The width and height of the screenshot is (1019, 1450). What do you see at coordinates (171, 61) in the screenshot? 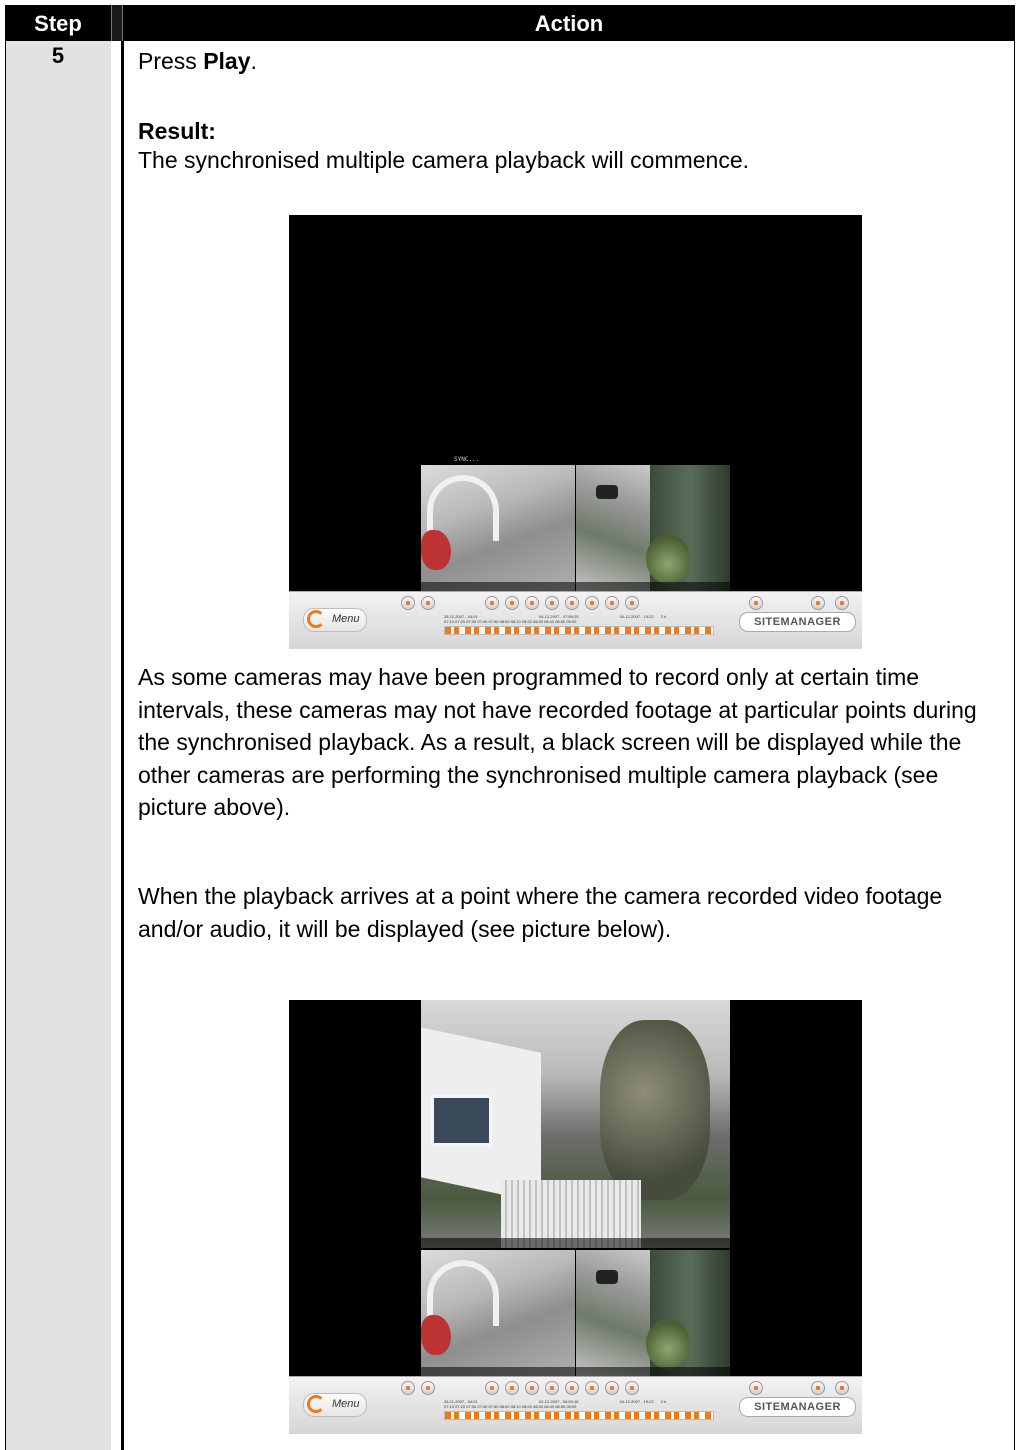
I see `press-prefix: Press` at bounding box center [171, 61].